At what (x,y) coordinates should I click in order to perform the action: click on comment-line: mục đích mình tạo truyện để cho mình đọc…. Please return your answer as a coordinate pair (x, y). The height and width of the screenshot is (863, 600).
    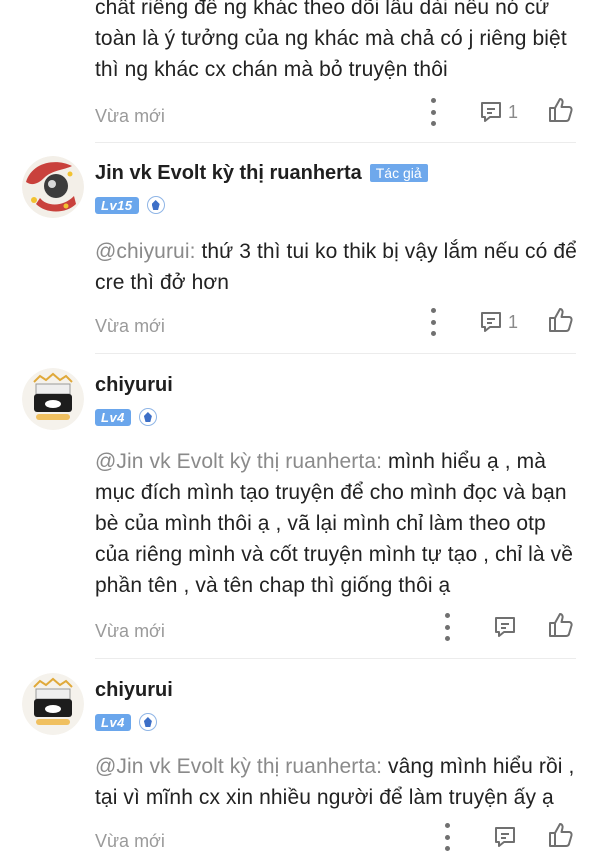
    Looking at the image, I should click on (331, 492).